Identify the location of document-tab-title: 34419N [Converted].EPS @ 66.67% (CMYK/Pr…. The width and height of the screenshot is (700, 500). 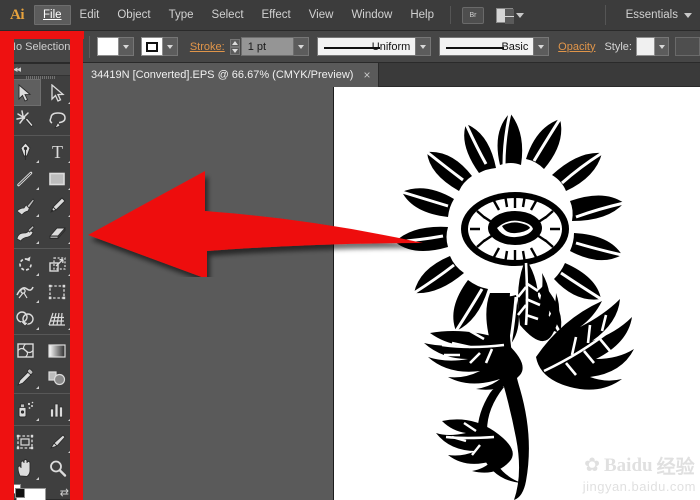
(222, 75).